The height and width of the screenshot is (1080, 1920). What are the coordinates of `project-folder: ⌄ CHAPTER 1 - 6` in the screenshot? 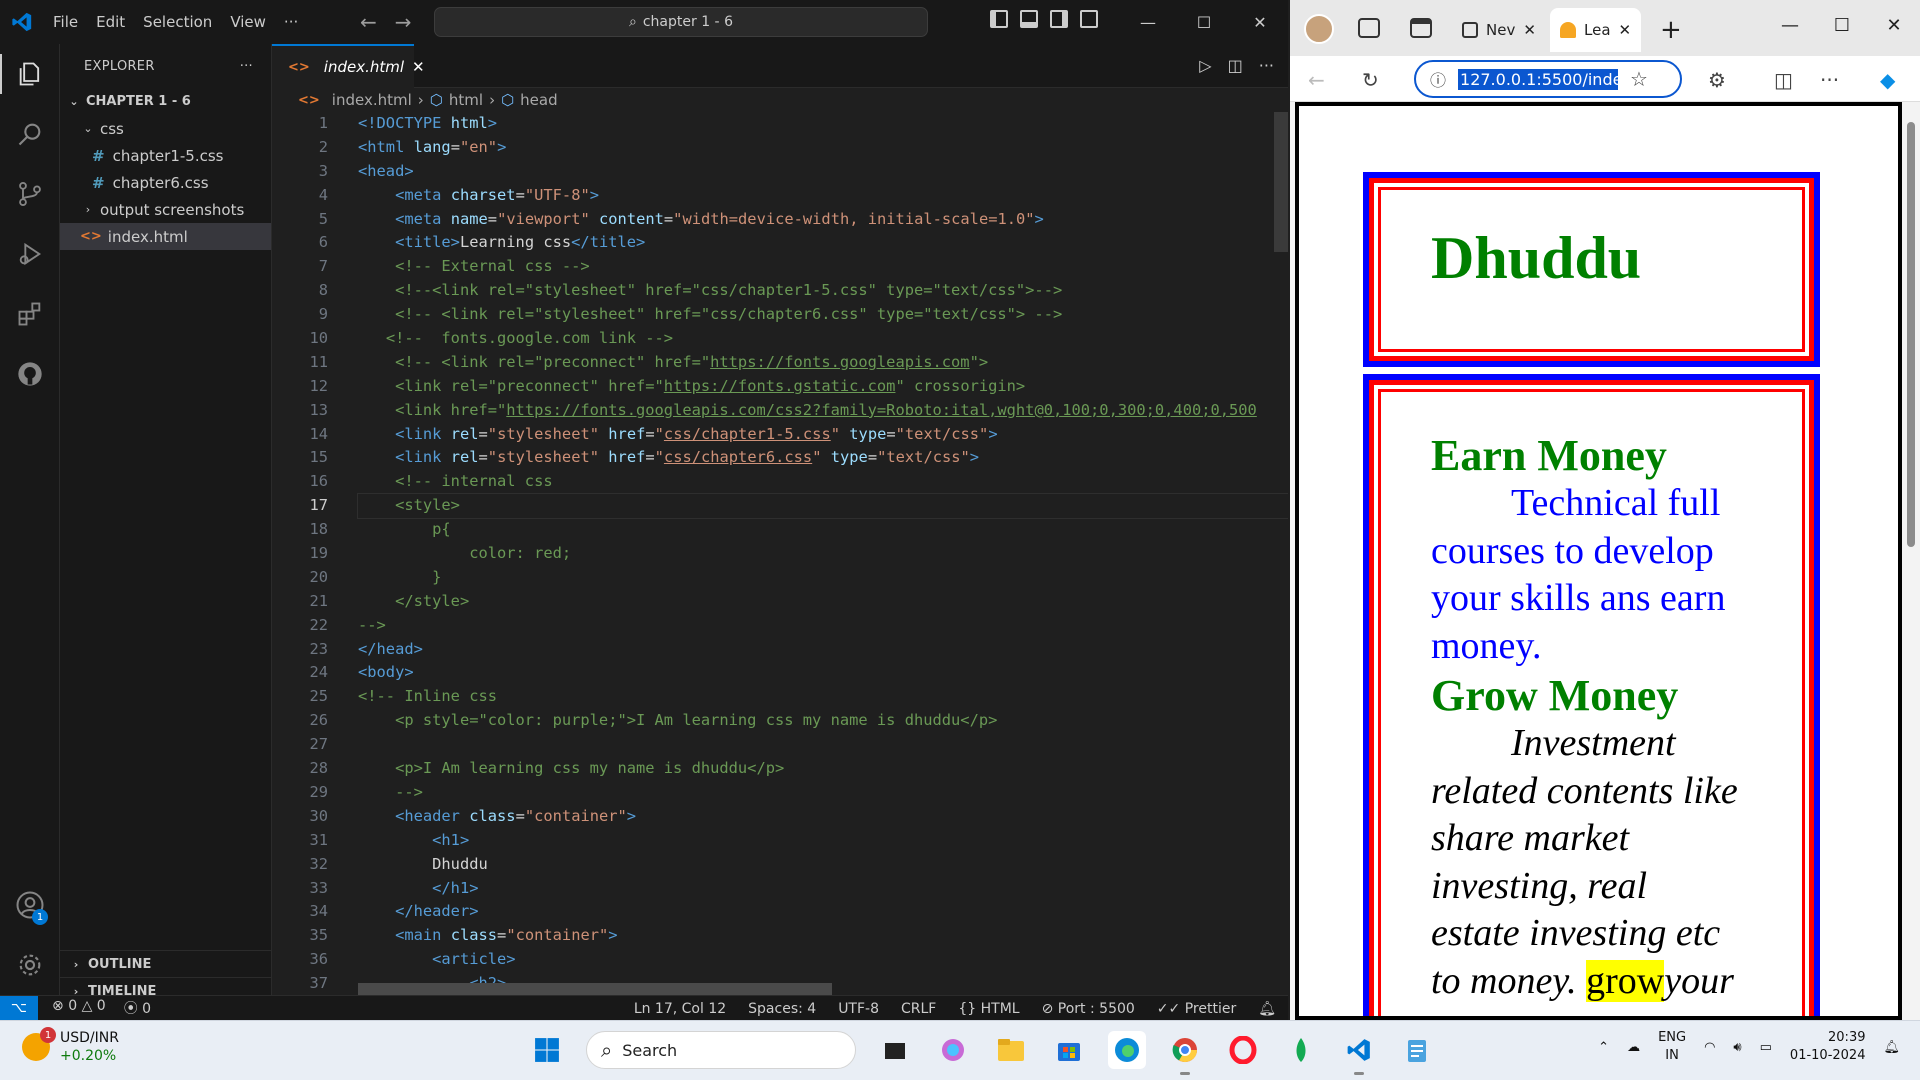 It's located at (165, 101).